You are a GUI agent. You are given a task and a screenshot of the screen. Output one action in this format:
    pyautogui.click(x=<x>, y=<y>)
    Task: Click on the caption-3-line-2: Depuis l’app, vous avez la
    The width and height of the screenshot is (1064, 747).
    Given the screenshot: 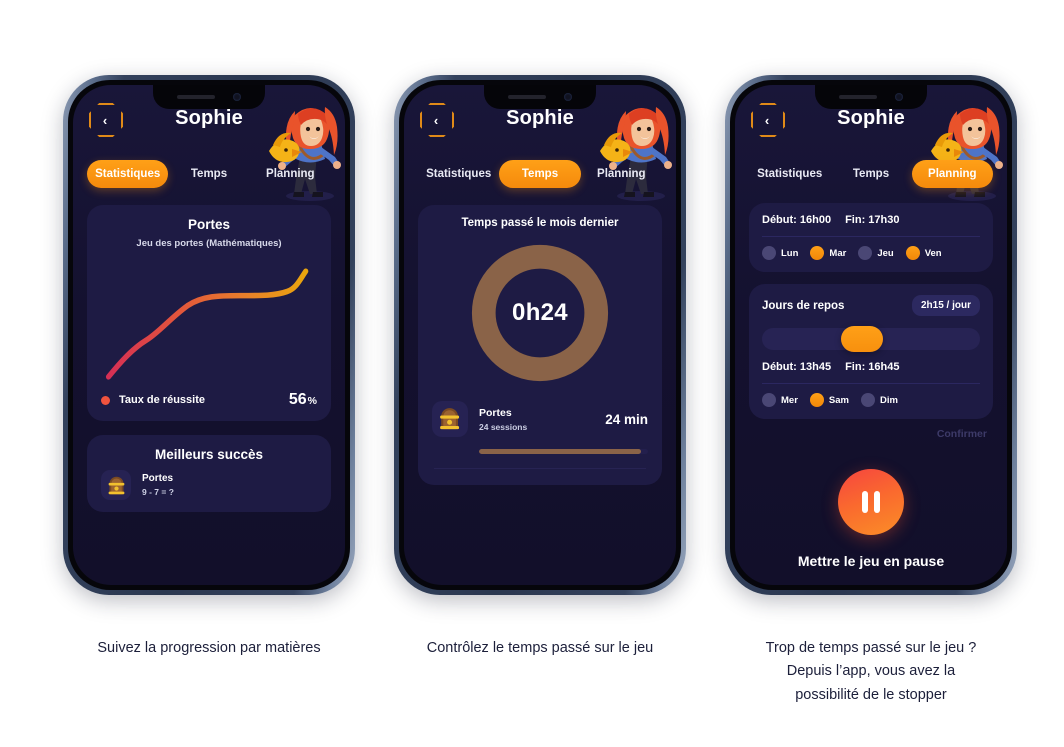 What is the action you would take?
    pyautogui.click(x=871, y=671)
    